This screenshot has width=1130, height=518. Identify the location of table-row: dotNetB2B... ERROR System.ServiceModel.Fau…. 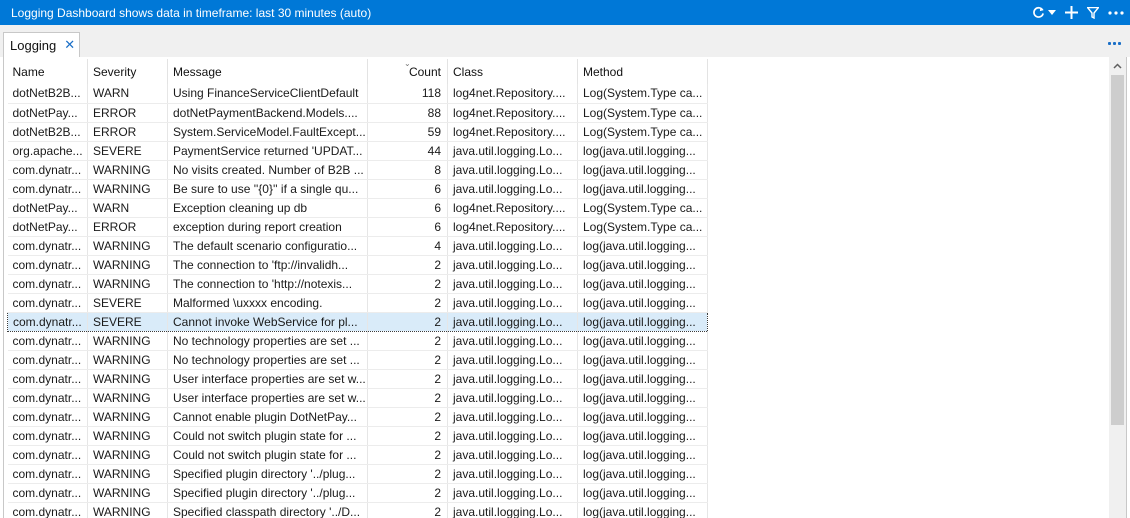
(357, 132).